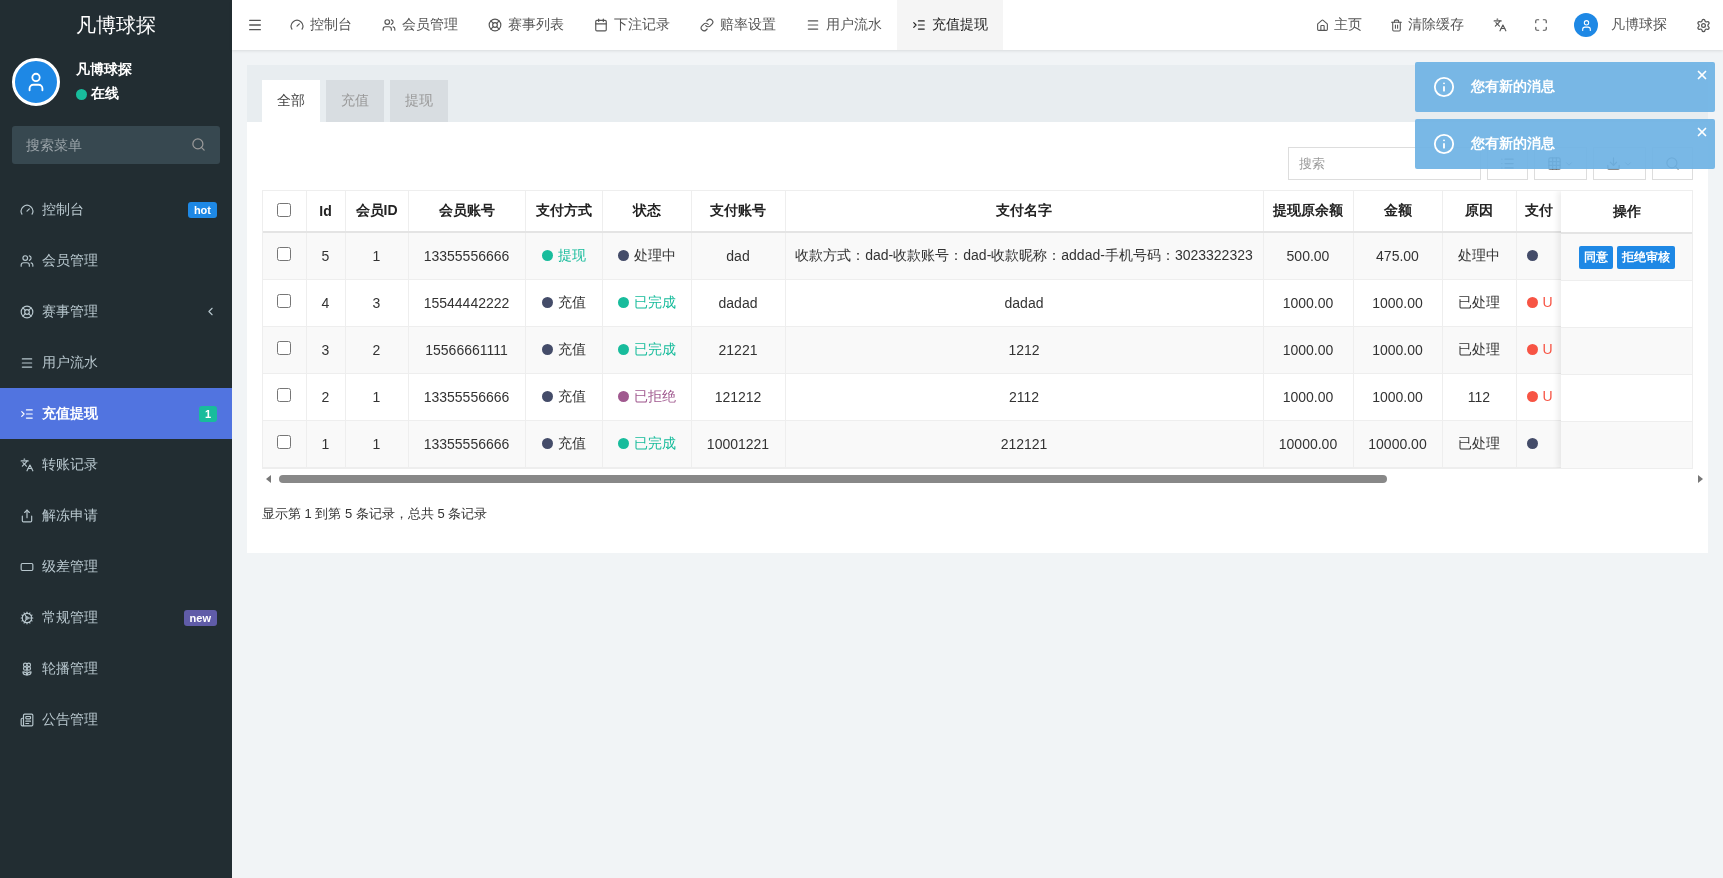 This screenshot has width=1723, height=878. I want to click on dashboard-icon, so click(297, 25).